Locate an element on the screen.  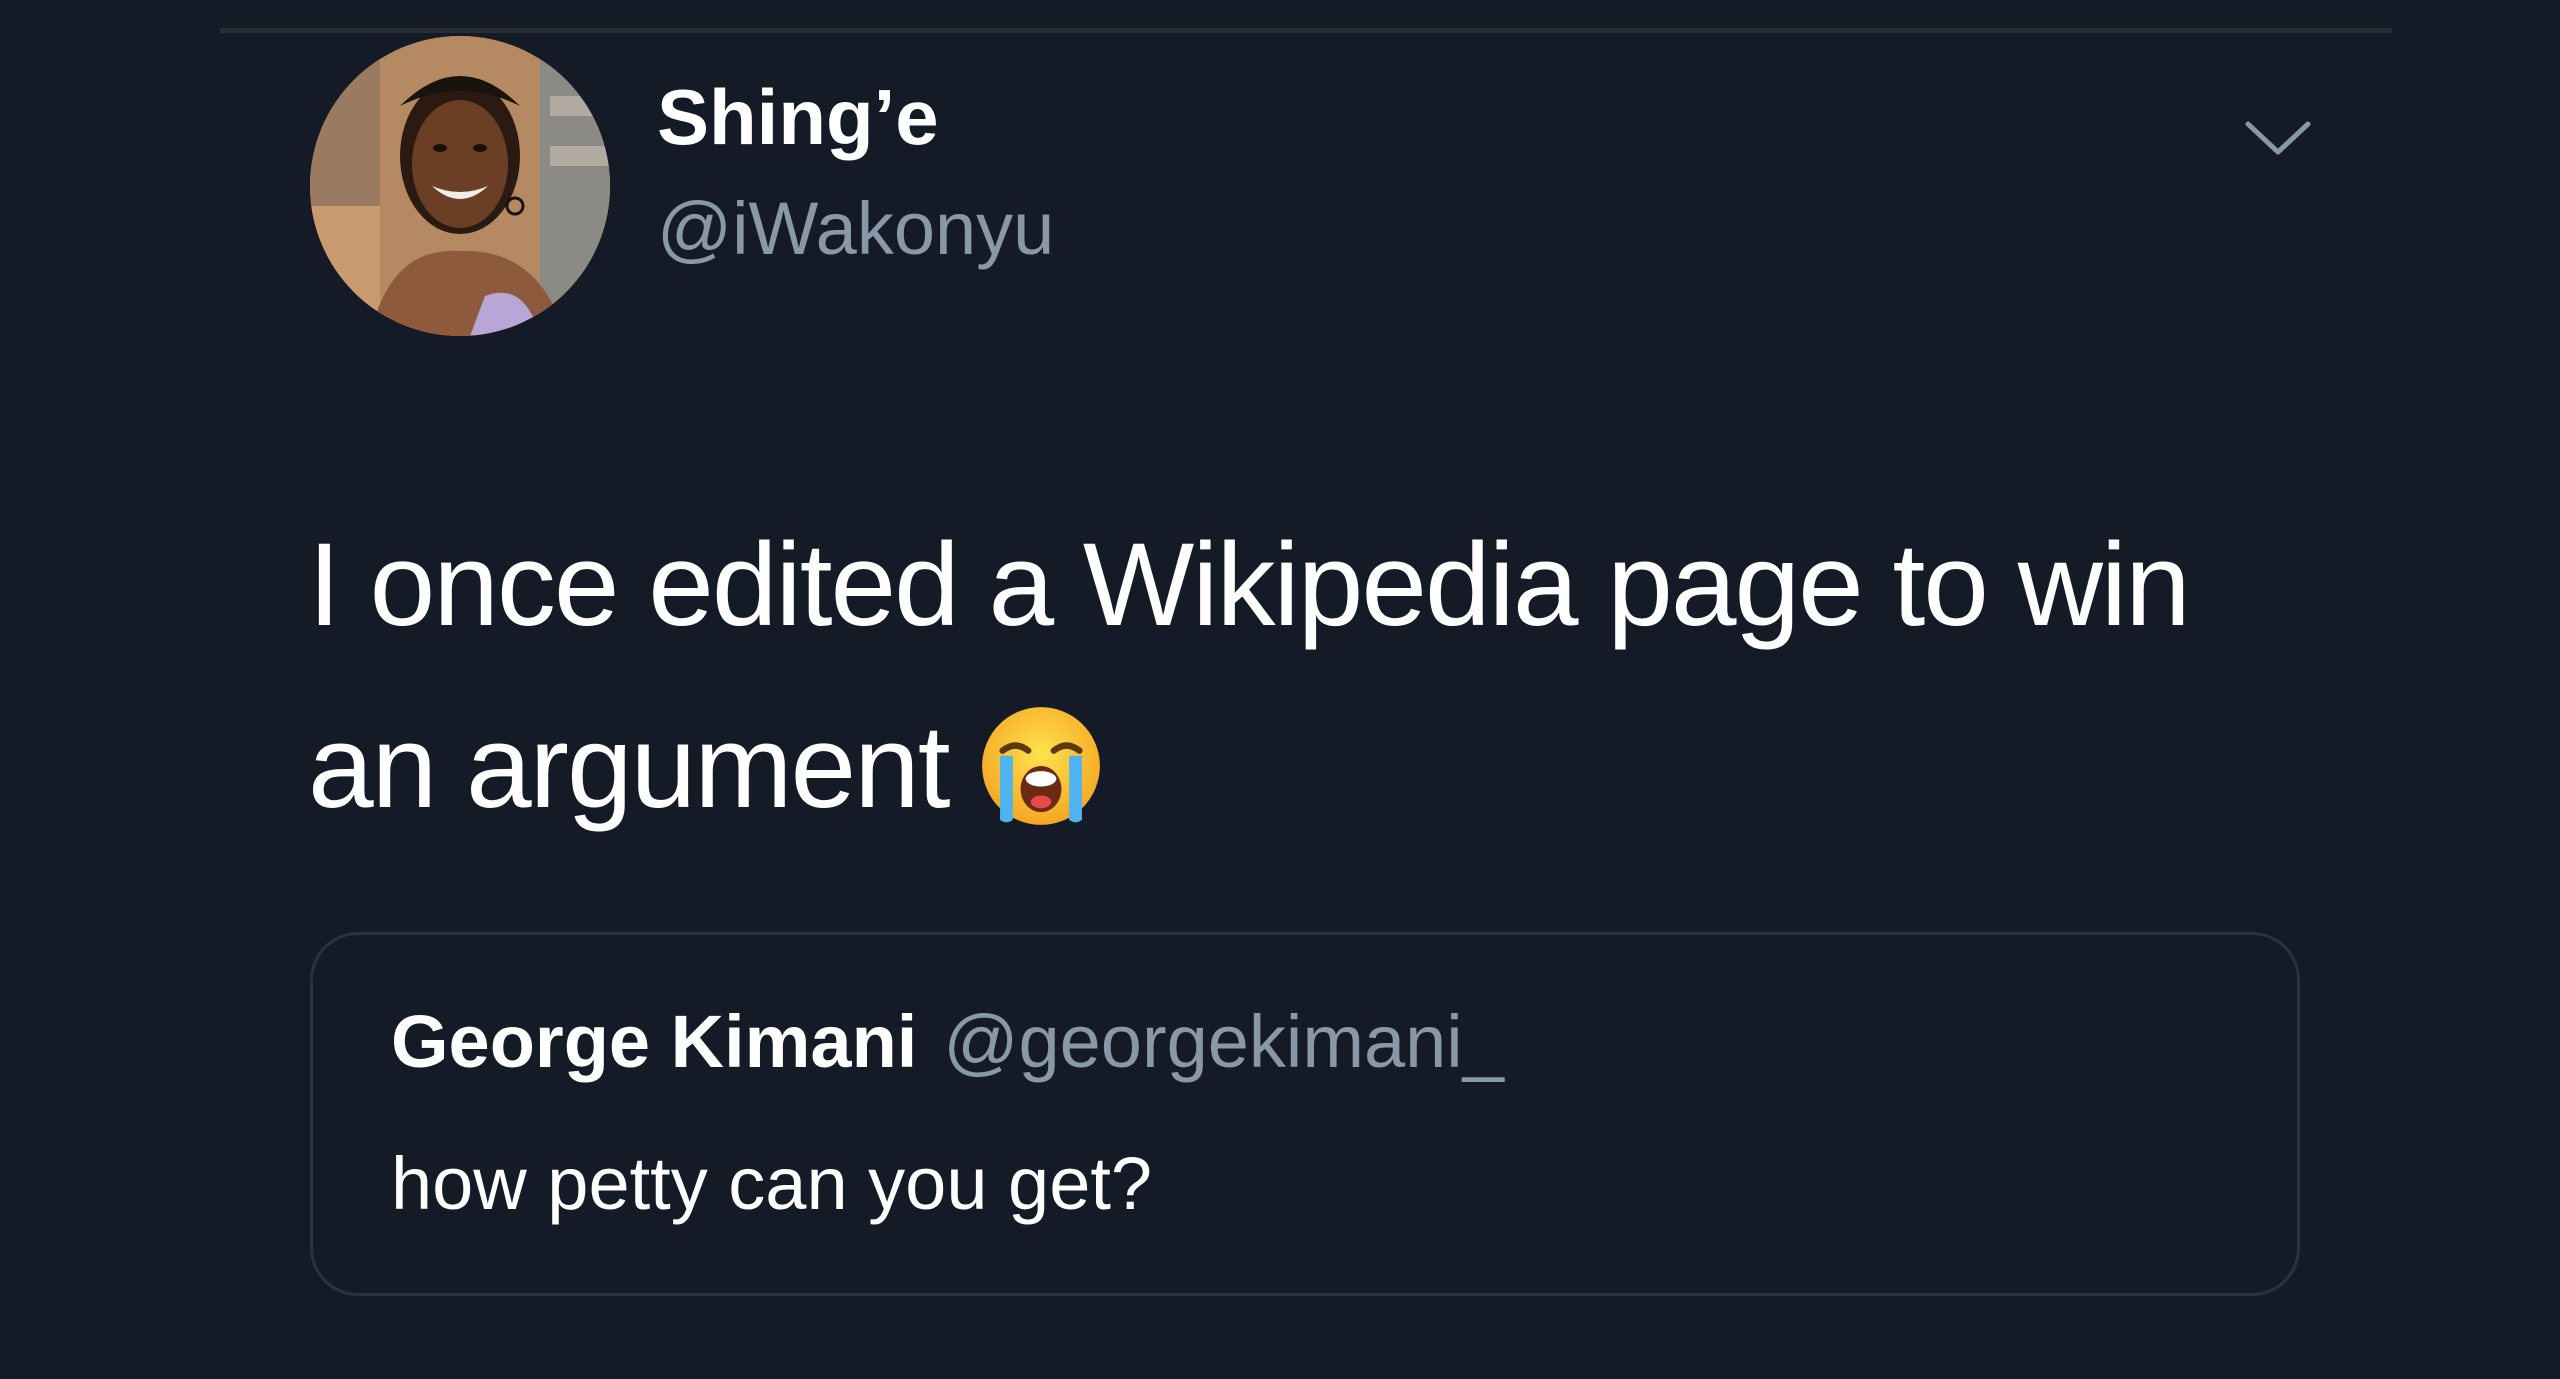
quoted-tweet-header: George Kimani @georgekimani_ is located at coordinates (947, 1042).